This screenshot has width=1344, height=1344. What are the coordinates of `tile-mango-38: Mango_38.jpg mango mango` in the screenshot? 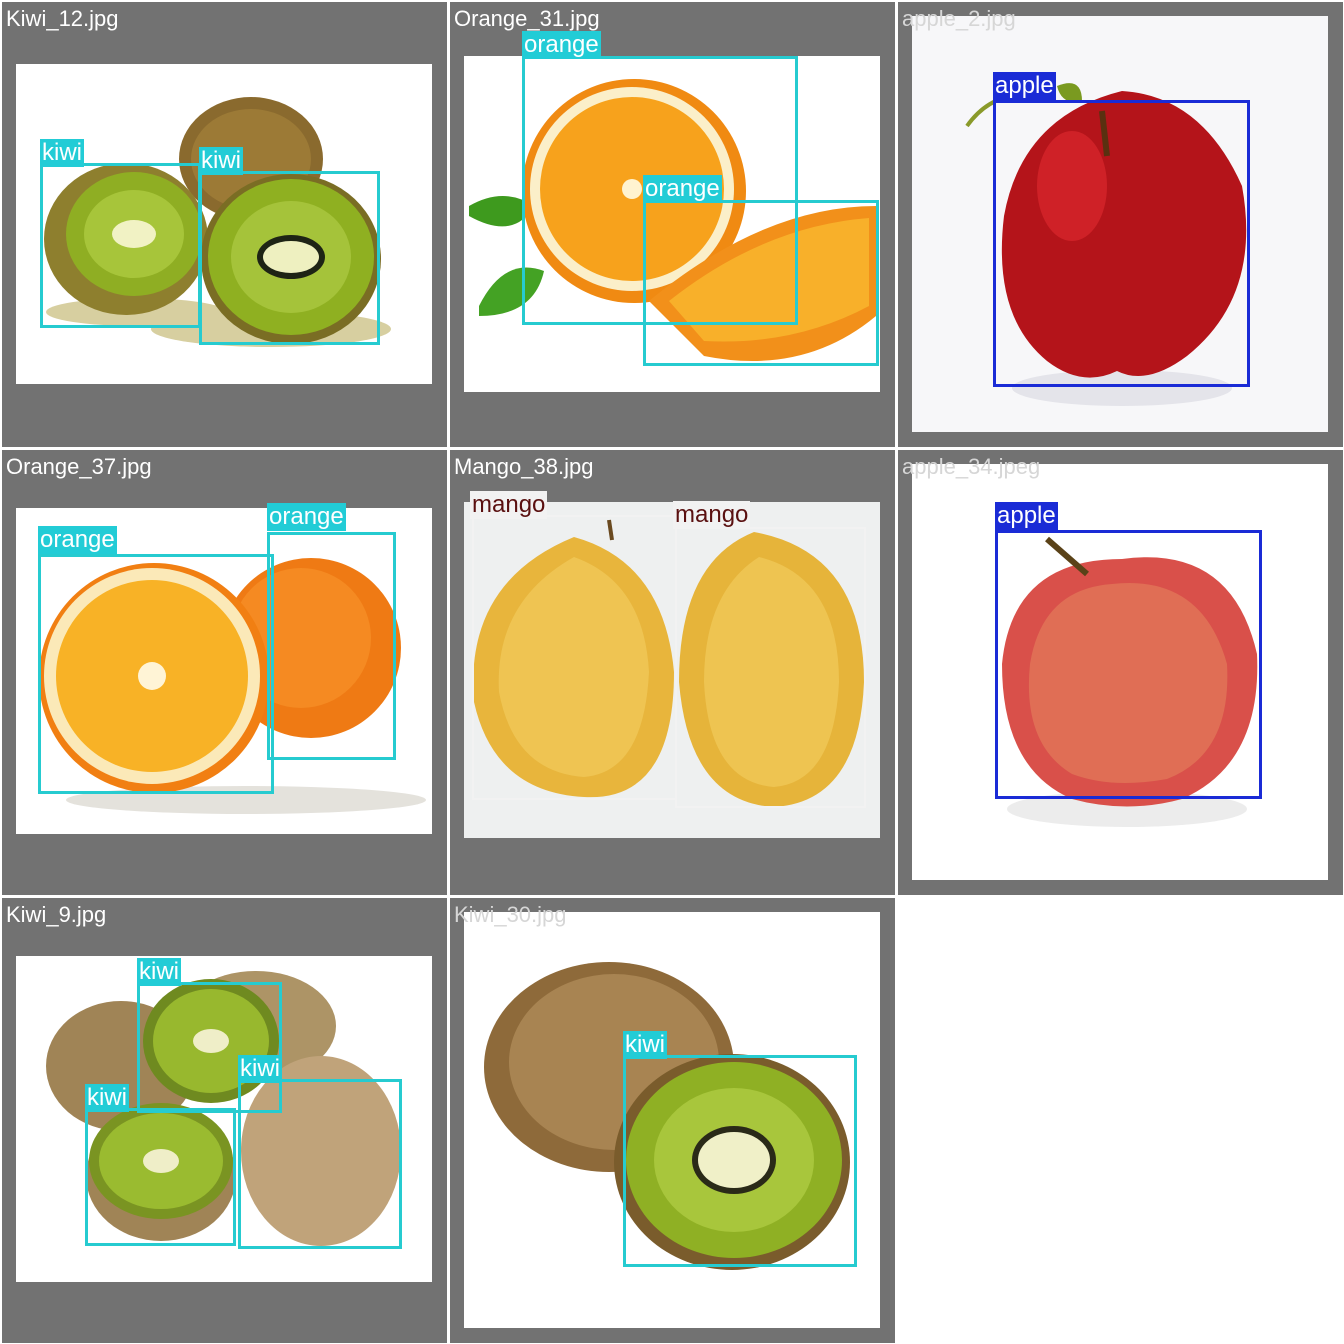 It's located at (672, 672).